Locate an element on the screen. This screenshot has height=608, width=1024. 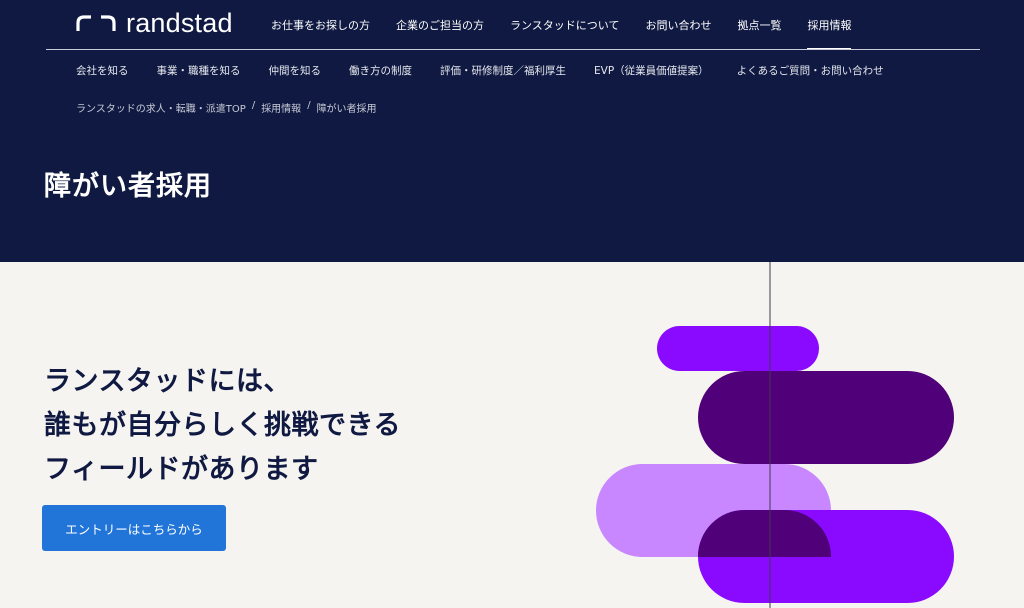
main-nav-item-locations: 拠点一覧 is located at coordinates (759, 25).